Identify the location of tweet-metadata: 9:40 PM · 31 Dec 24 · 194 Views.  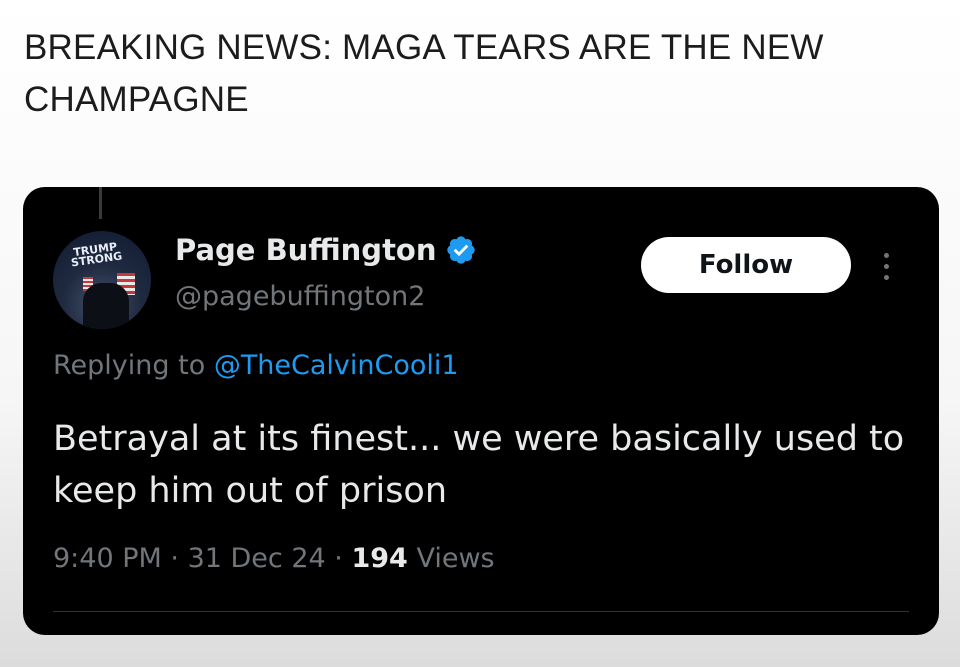
(274, 558).